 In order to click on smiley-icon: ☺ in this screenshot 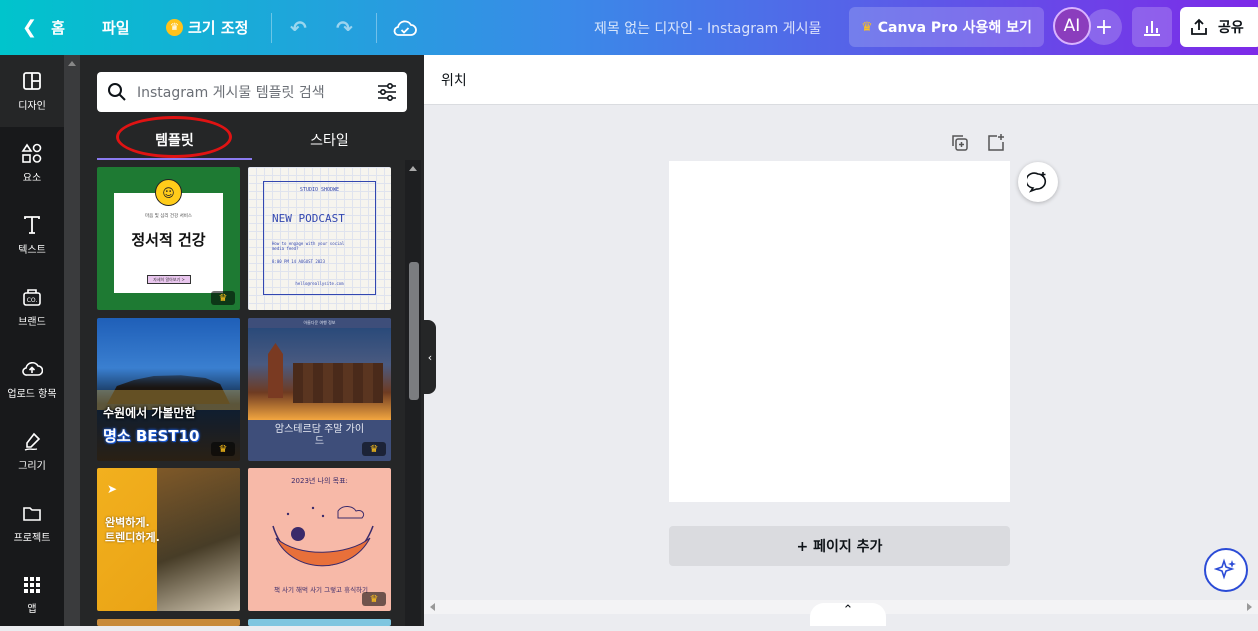, I will do `click(168, 192)`.